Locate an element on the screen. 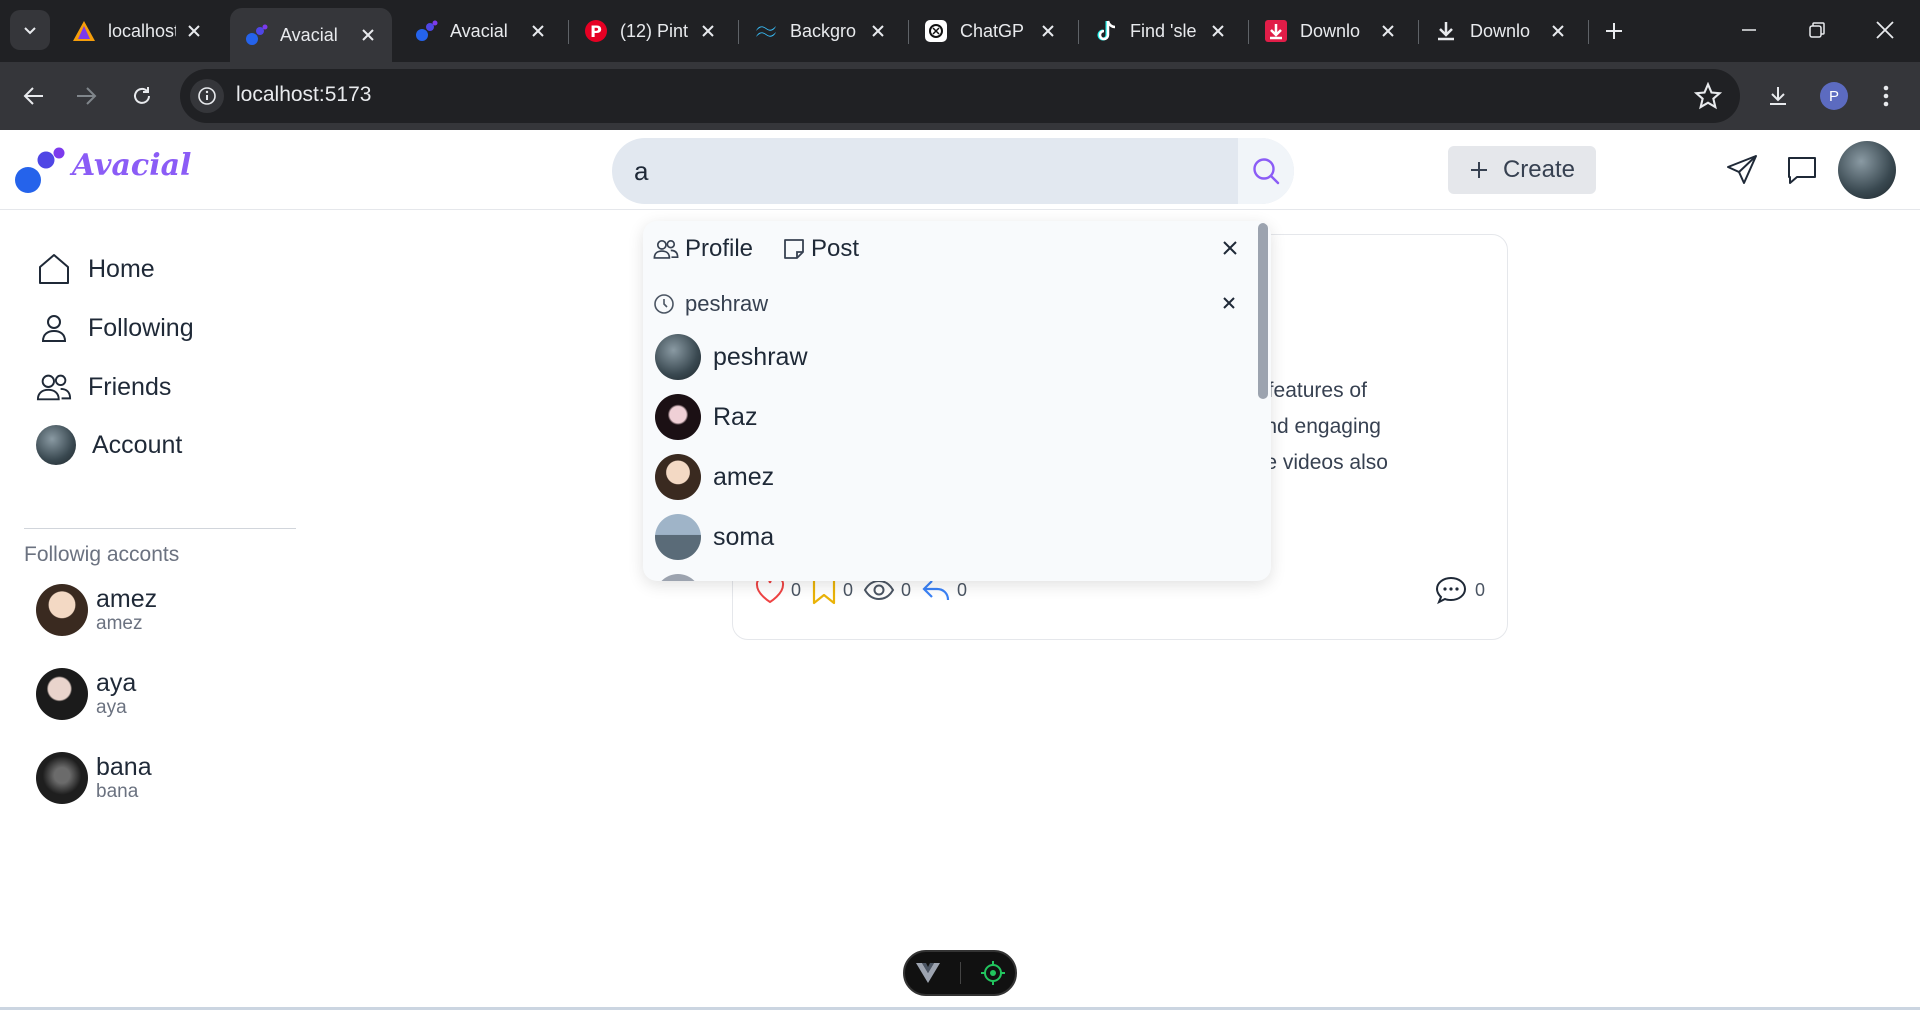  sidebar-item-label: Account is located at coordinates (137, 444).